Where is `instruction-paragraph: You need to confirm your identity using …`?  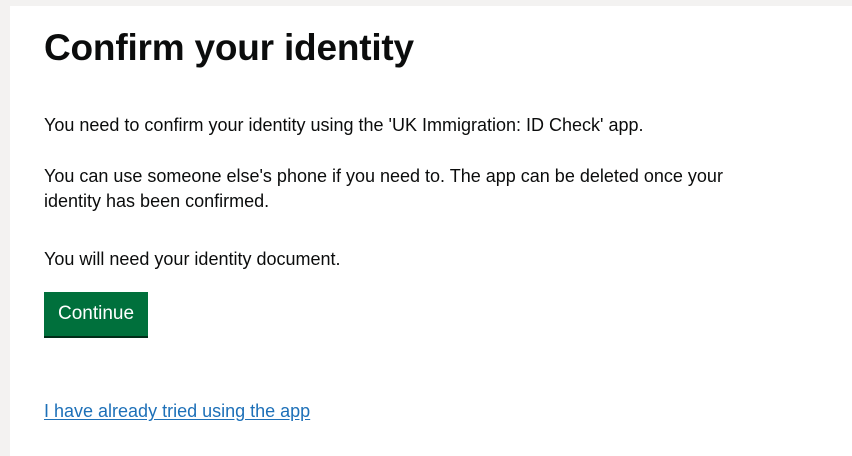
instruction-paragraph: You need to confirm your identity using … is located at coordinates (344, 125).